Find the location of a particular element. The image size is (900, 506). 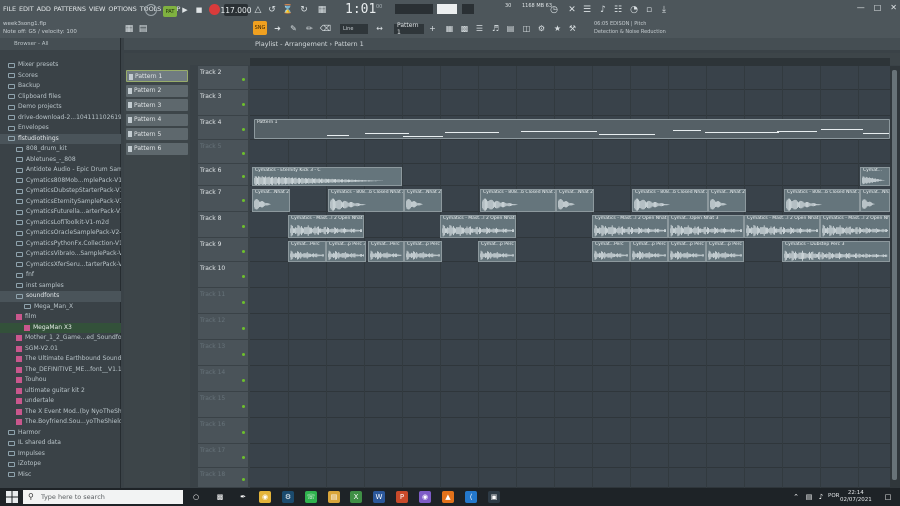

track-header: Track 17 is located at coordinates (223, 456).